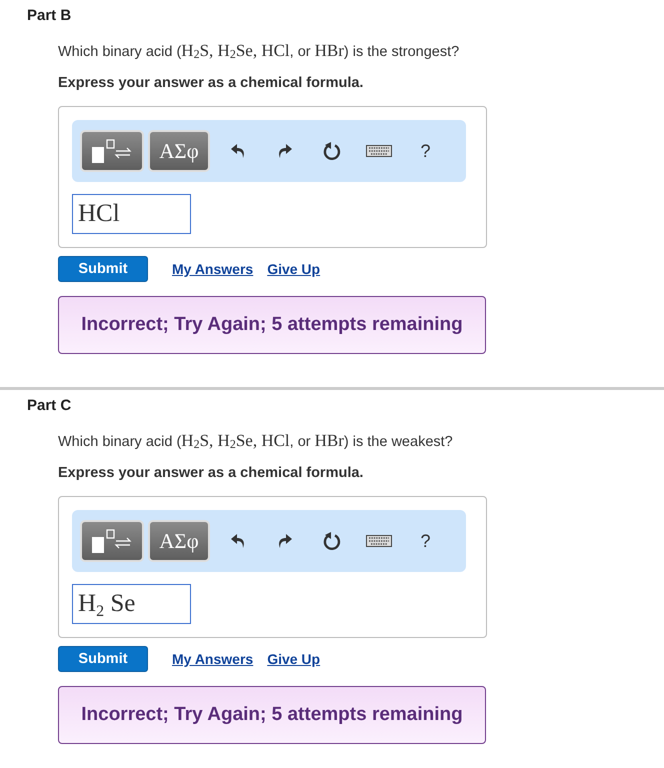 The width and height of the screenshot is (664, 768). Describe the element at coordinates (49, 406) in the screenshot. I see `part-heading: Part C` at that location.